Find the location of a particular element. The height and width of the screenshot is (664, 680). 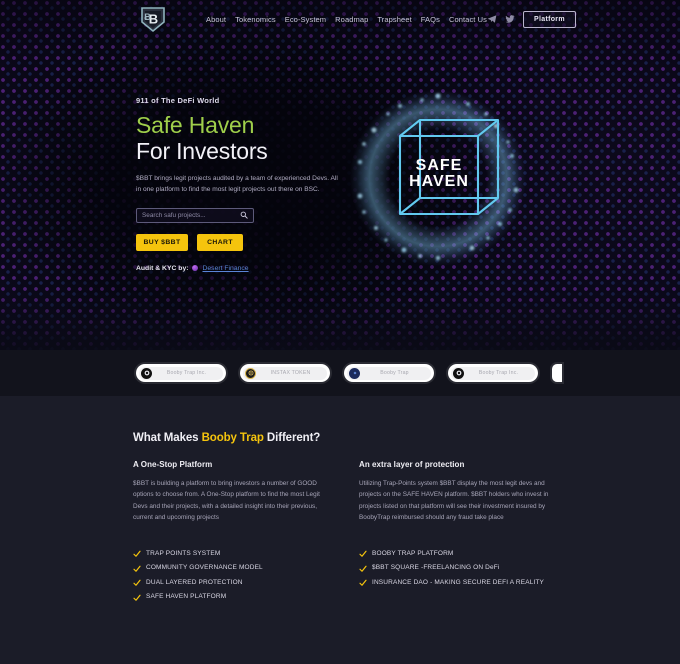

nav-link-contact-us: Contact Us is located at coordinates (468, 19).